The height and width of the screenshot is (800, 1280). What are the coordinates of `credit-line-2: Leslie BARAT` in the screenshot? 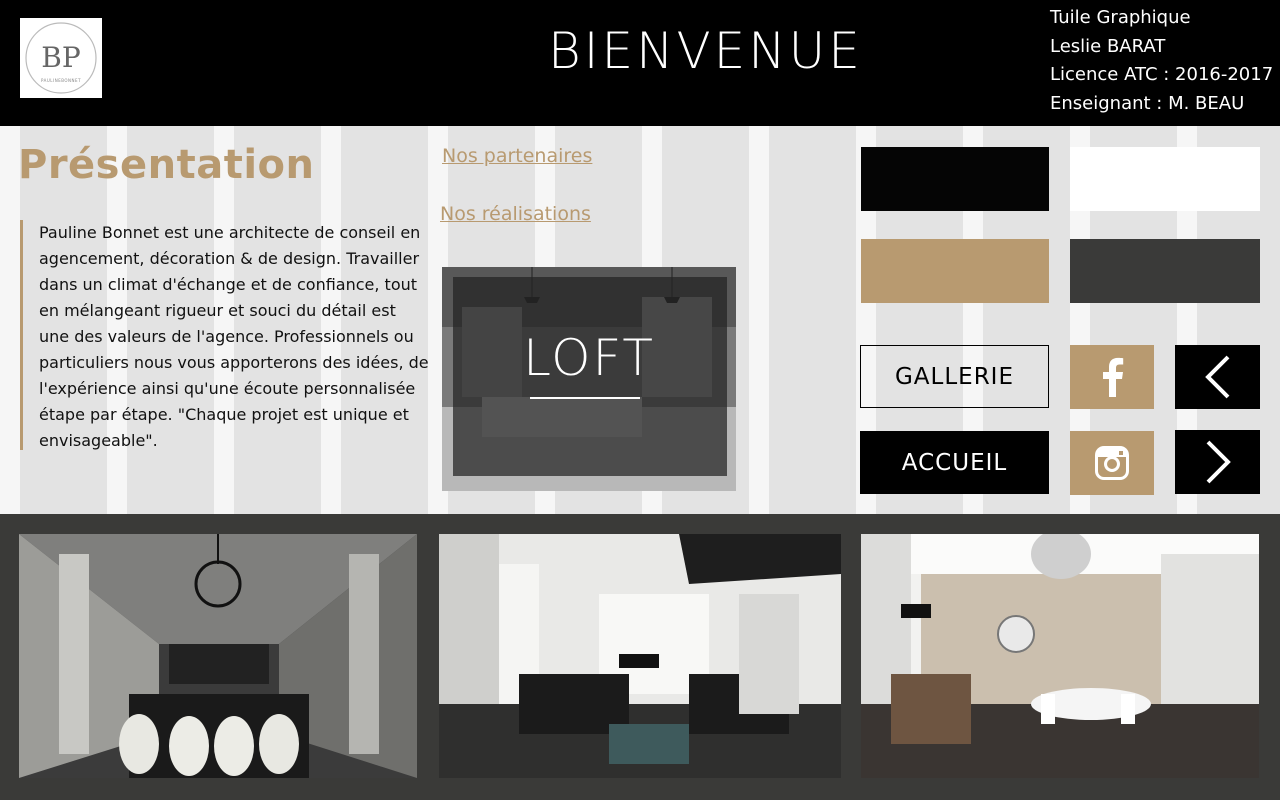 It's located at (1108, 46).